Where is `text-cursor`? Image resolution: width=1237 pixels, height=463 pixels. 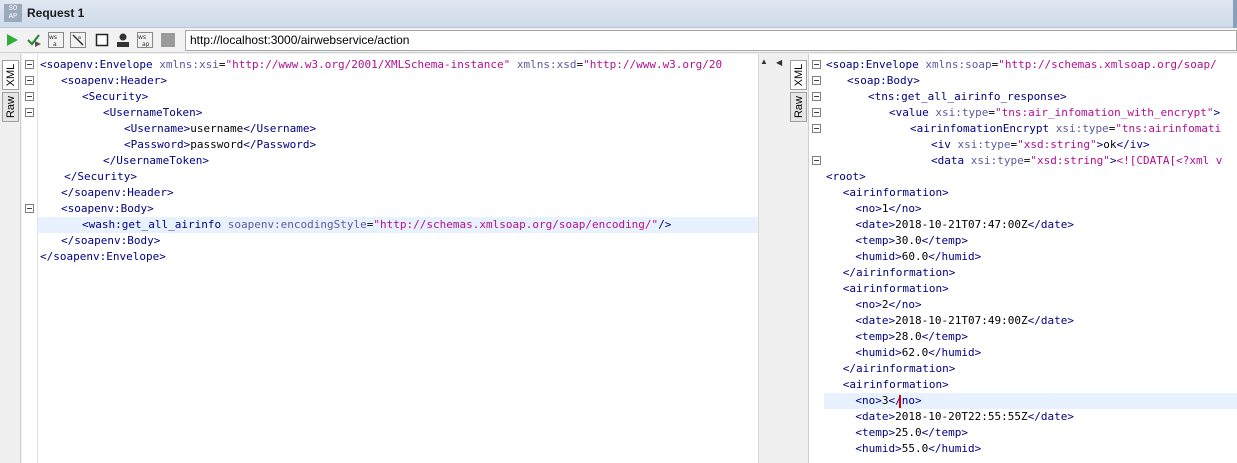
text-cursor is located at coordinates (900, 401).